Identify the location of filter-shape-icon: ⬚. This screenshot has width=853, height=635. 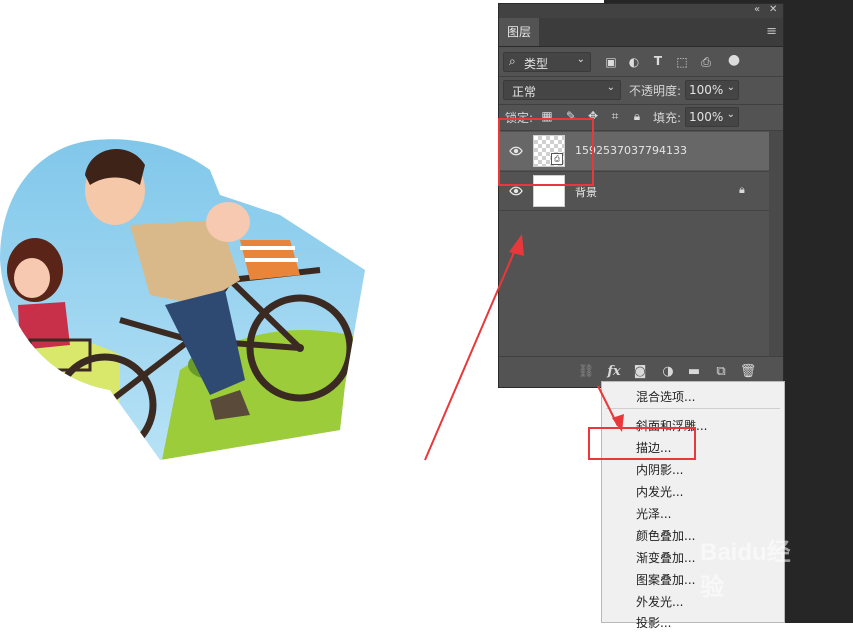
(682, 62).